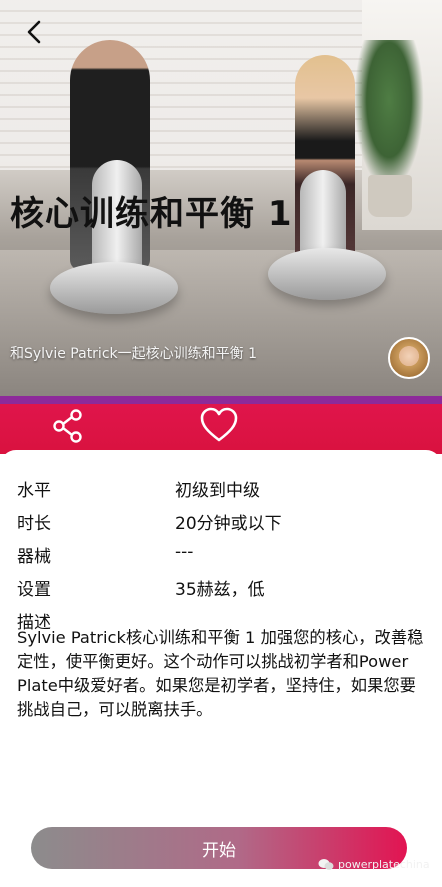 Image resolution: width=442 pixels, height=887 pixels. I want to click on detail-value: 初级到中级, so click(217, 491).